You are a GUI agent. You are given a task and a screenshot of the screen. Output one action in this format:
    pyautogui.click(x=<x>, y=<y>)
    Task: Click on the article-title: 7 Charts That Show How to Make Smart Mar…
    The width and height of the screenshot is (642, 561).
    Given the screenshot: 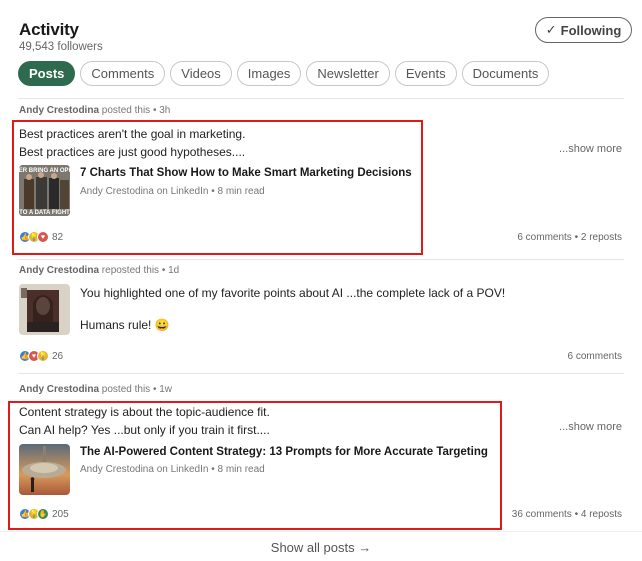 What is the action you would take?
    pyautogui.click(x=246, y=173)
    